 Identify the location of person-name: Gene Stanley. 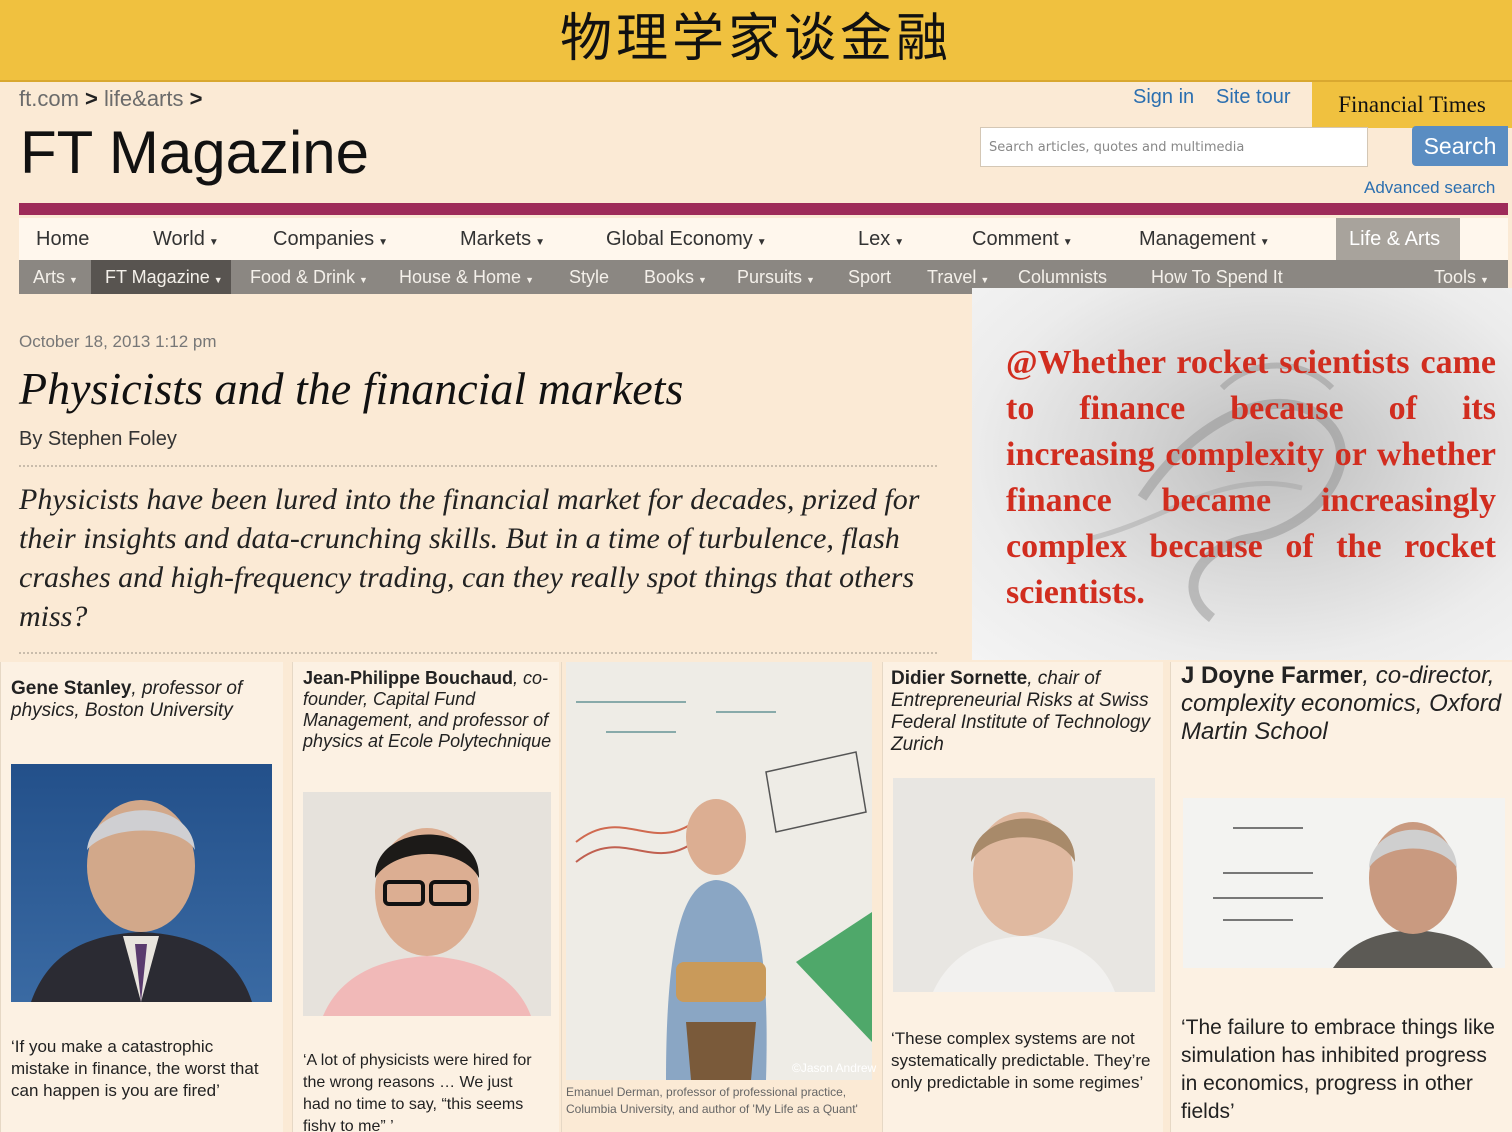
(71, 688).